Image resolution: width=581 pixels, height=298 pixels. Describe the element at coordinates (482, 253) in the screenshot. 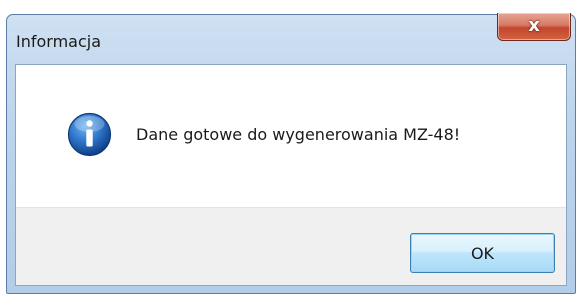

I see `ok-button: OK` at that location.